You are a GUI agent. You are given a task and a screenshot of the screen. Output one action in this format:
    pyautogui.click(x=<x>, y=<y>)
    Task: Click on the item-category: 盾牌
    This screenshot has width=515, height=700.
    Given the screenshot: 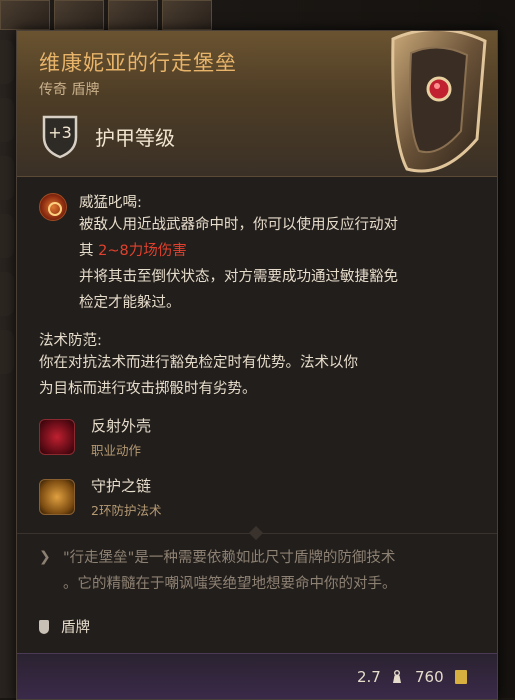 What is the action you would take?
    pyautogui.click(x=64, y=626)
    